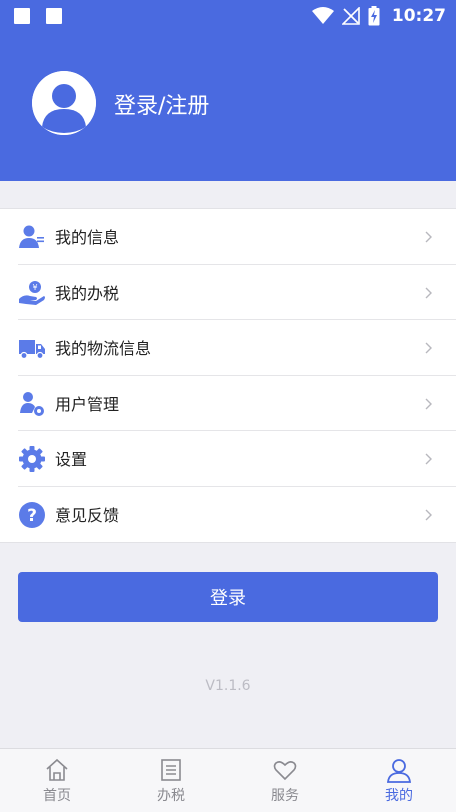 The width and height of the screenshot is (456, 812). I want to click on menu-item-label: 用户管理, so click(87, 404).